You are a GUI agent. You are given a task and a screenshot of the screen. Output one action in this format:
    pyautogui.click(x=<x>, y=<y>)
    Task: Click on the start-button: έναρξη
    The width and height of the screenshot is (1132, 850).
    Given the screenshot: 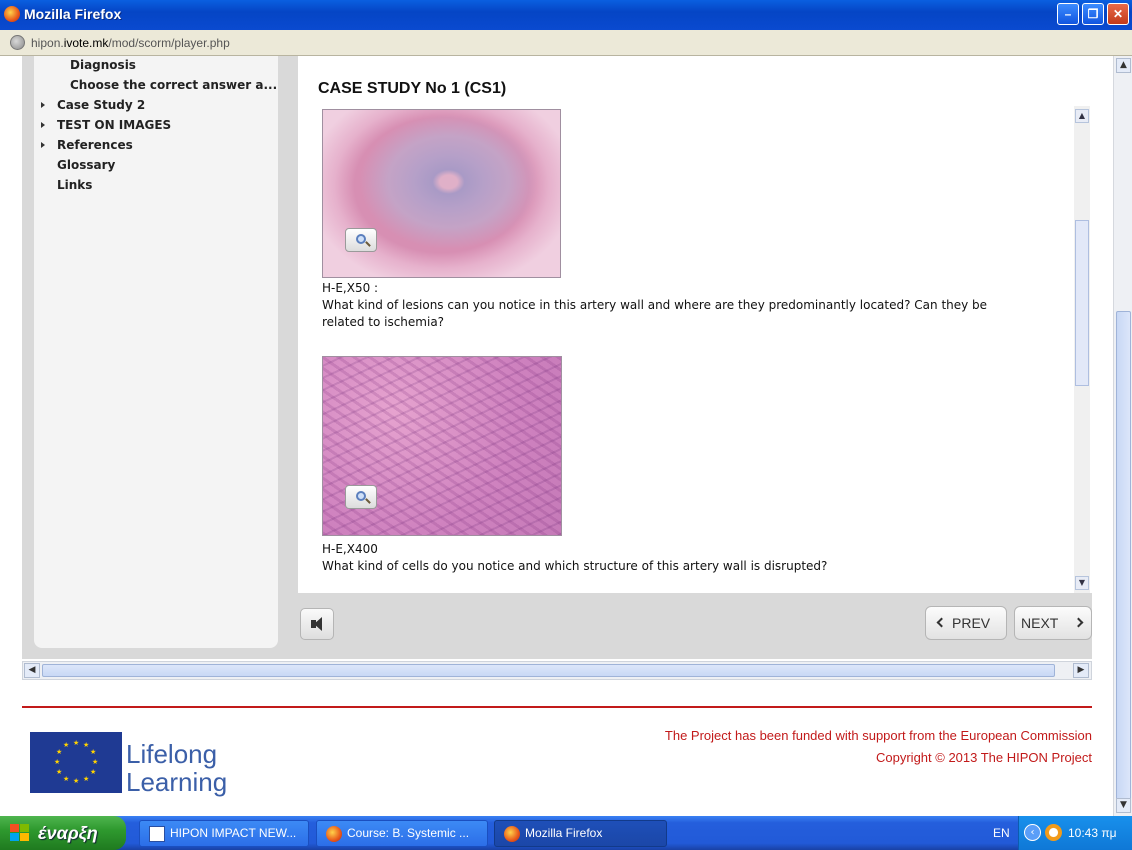 What is the action you would take?
    pyautogui.click(x=63, y=833)
    